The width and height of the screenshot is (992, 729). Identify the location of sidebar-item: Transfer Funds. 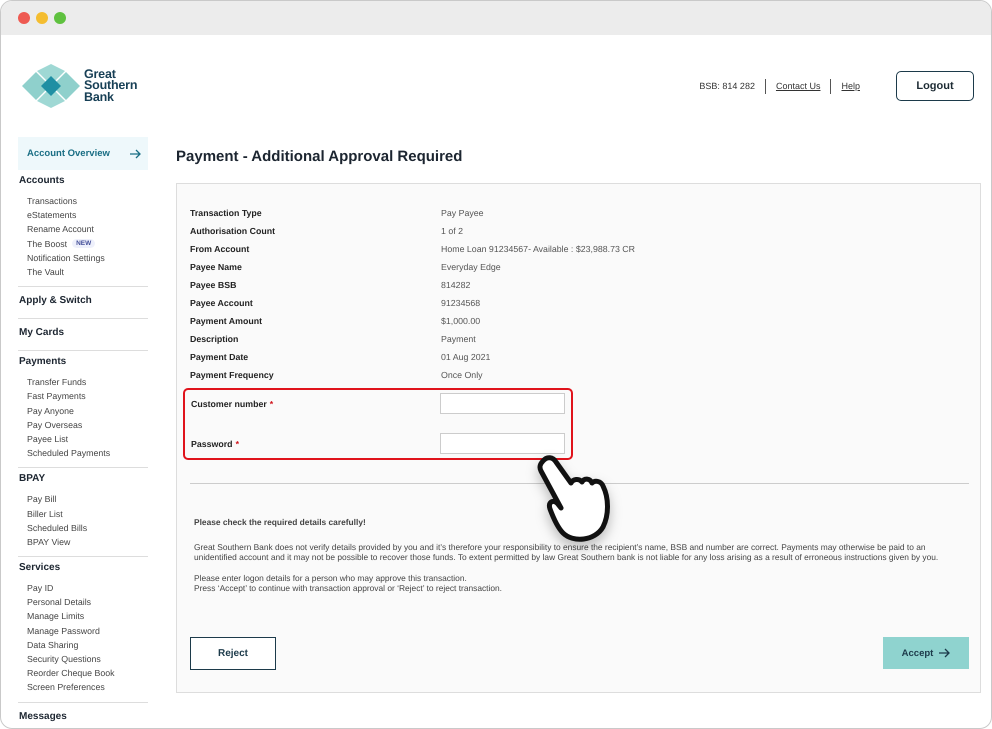
(56, 382).